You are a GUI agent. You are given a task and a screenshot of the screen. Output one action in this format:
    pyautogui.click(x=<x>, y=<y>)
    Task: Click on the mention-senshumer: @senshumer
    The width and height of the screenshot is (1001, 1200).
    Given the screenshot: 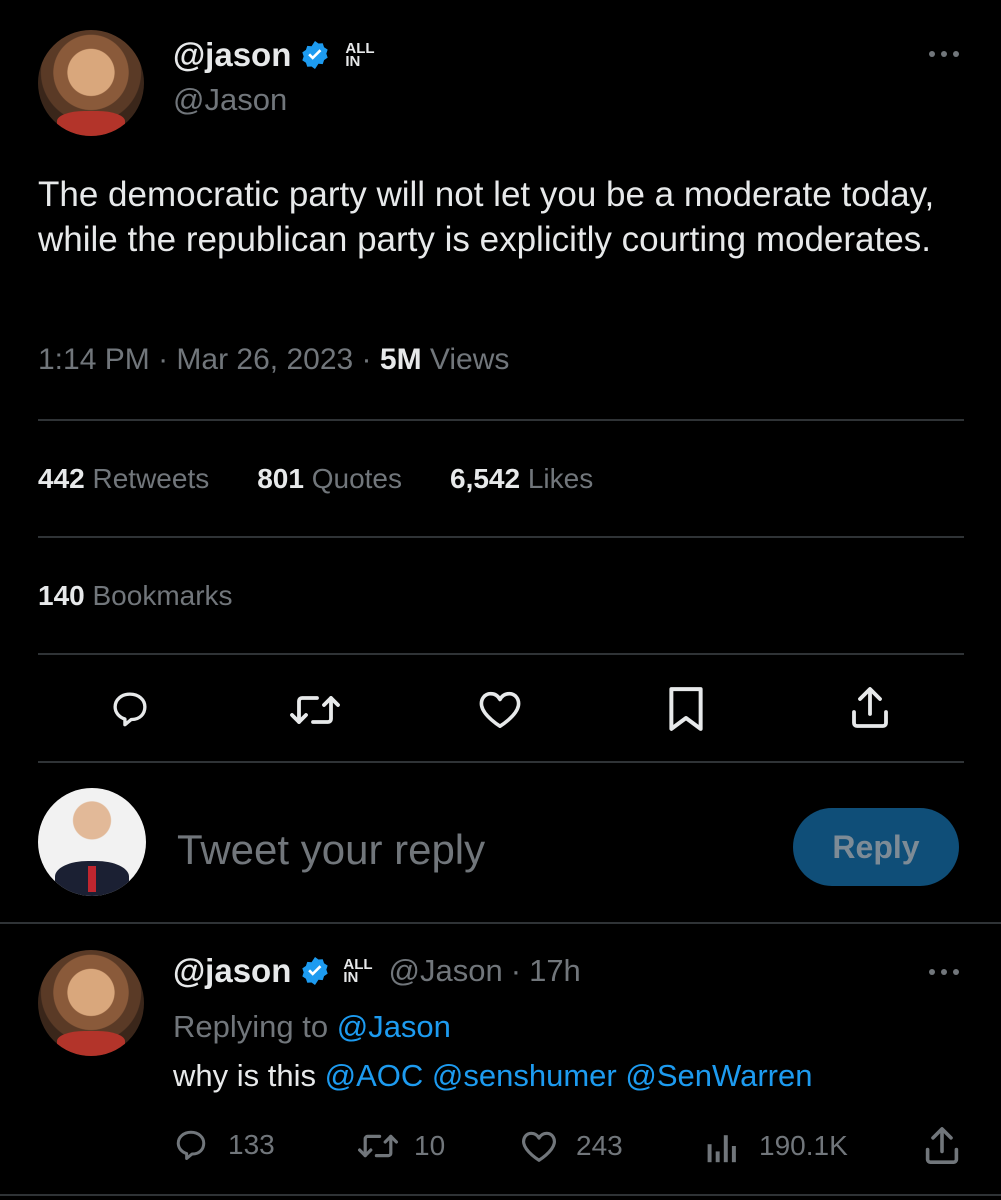 What is the action you would take?
    pyautogui.click(x=524, y=1075)
    